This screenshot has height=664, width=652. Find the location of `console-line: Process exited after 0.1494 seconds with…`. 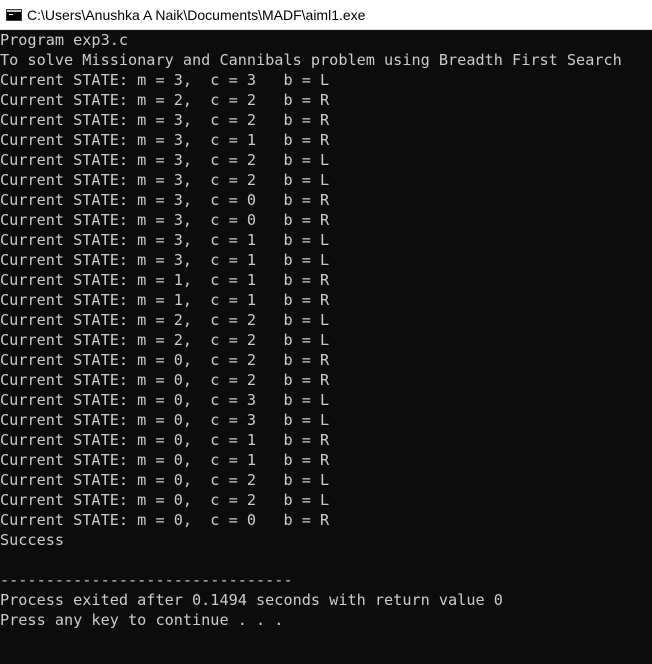

console-line: Process exited after 0.1494 seconds with… is located at coordinates (251, 600).